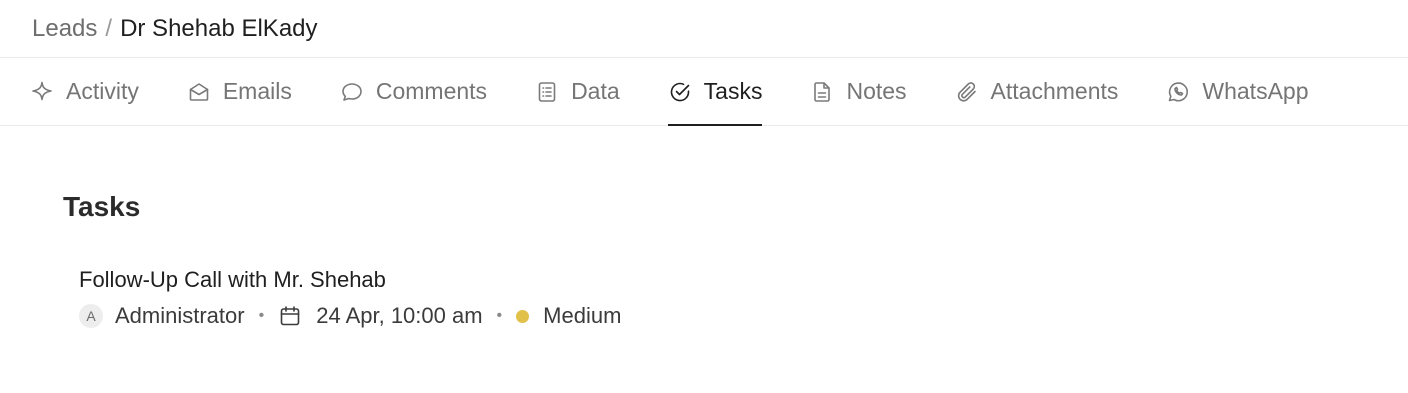 This screenshot has width=1408, height=393. I want to click on tab-emails: Emails, so click(239, 91).